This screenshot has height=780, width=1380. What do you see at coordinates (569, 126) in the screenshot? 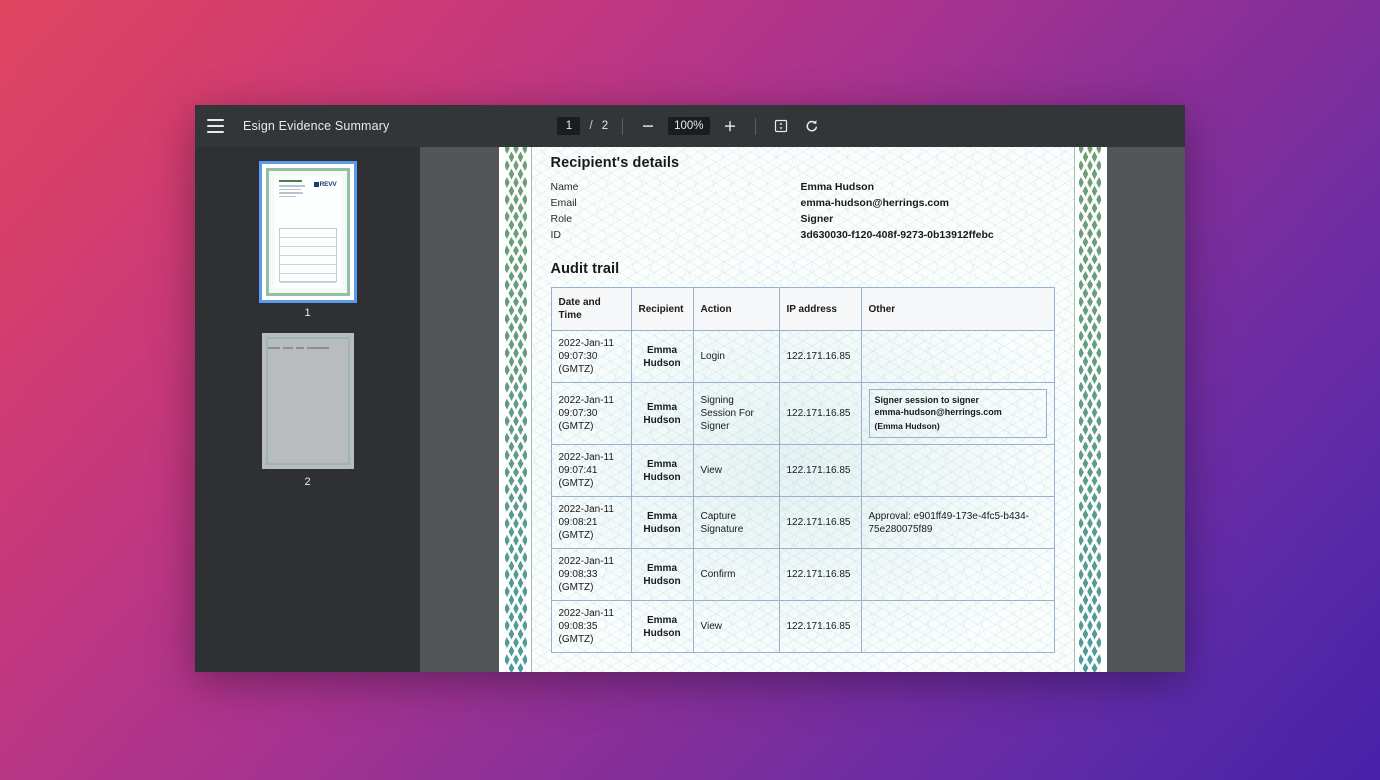
I see `current-page-input: 1` at bounding box center [569, 126].